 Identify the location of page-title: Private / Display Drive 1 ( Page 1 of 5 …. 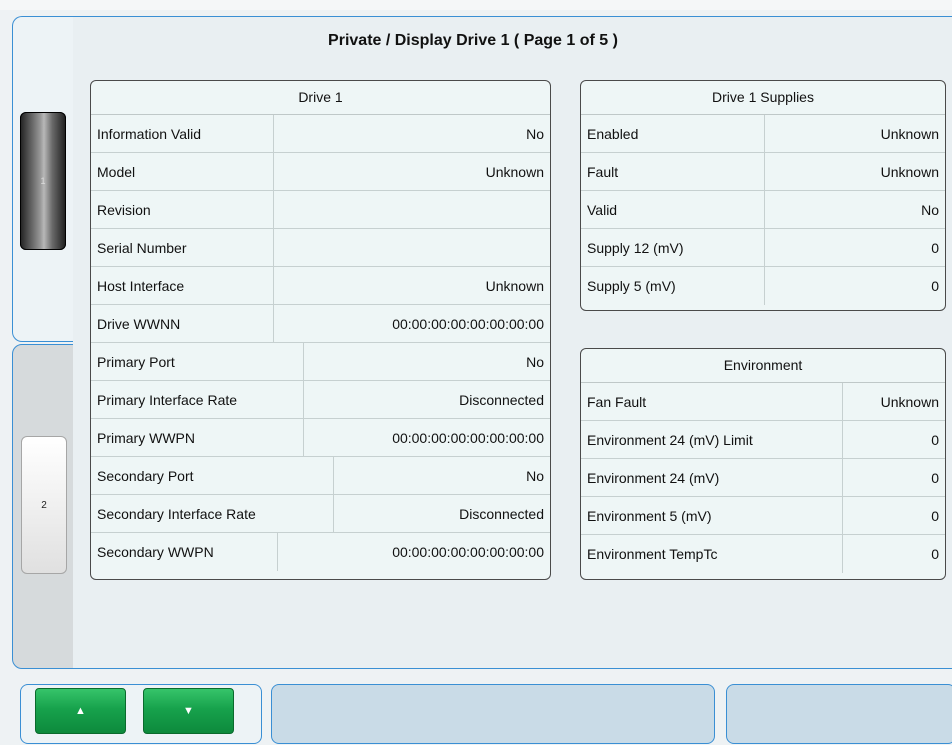
(473, 40).